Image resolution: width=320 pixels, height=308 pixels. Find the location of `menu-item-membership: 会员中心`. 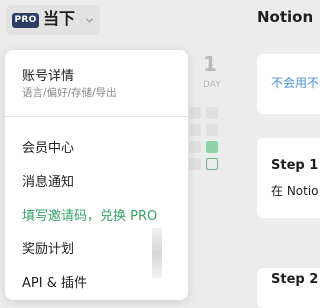

menu-item-membership: 会员中心 is located at coordinates (48, 146).